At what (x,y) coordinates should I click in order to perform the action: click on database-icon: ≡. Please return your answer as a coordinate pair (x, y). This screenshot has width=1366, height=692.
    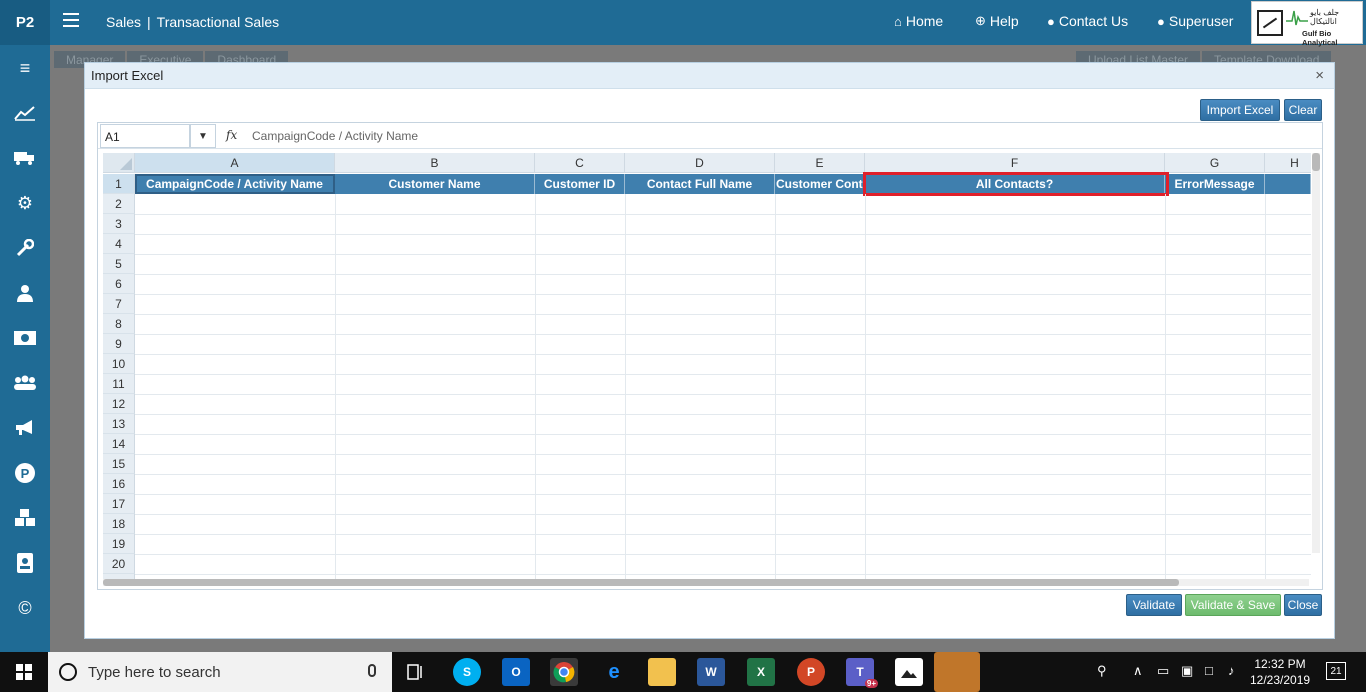
    Looking at the image, I should click on (25, 68).